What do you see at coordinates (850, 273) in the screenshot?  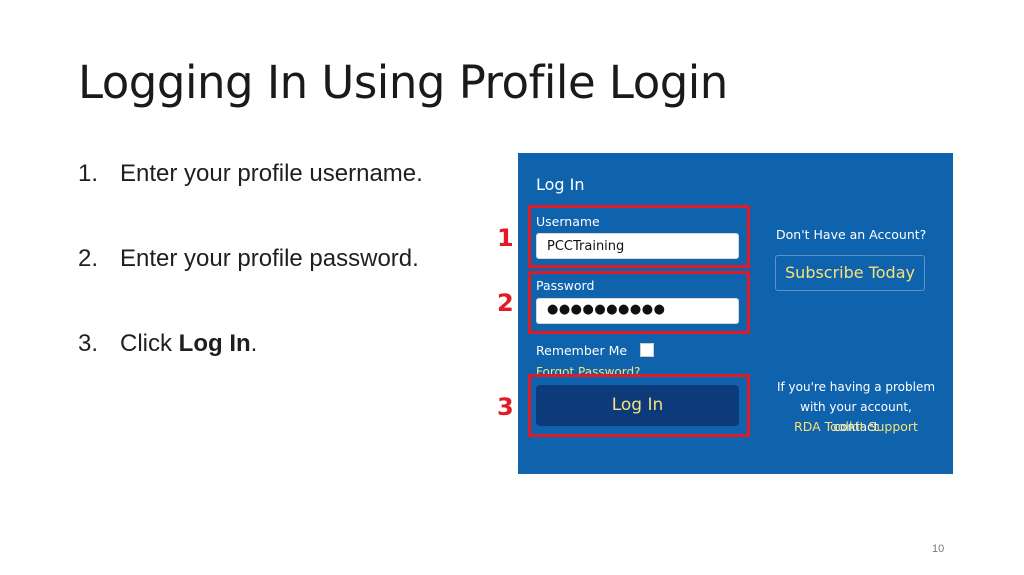 I see `subscribe-button: Subscribe Today` at bounding box center [850, 273].